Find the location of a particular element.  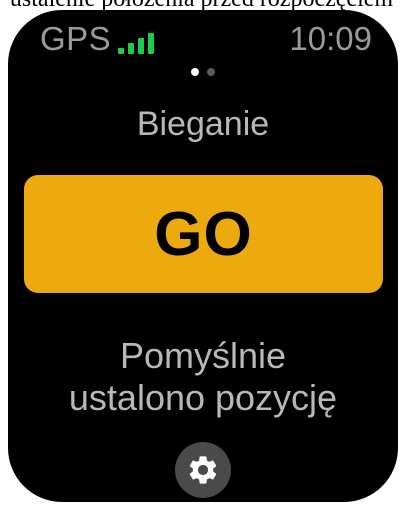

gps-status-line-1: Pomyślnie is located at coordinates (203, 355).